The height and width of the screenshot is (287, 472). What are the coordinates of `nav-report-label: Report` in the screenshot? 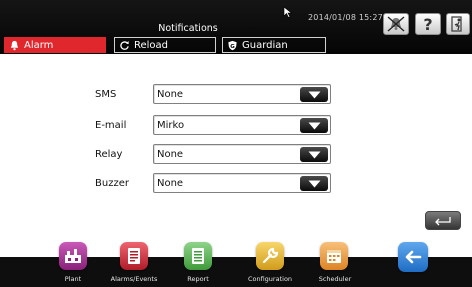 It's located at (198, 279).